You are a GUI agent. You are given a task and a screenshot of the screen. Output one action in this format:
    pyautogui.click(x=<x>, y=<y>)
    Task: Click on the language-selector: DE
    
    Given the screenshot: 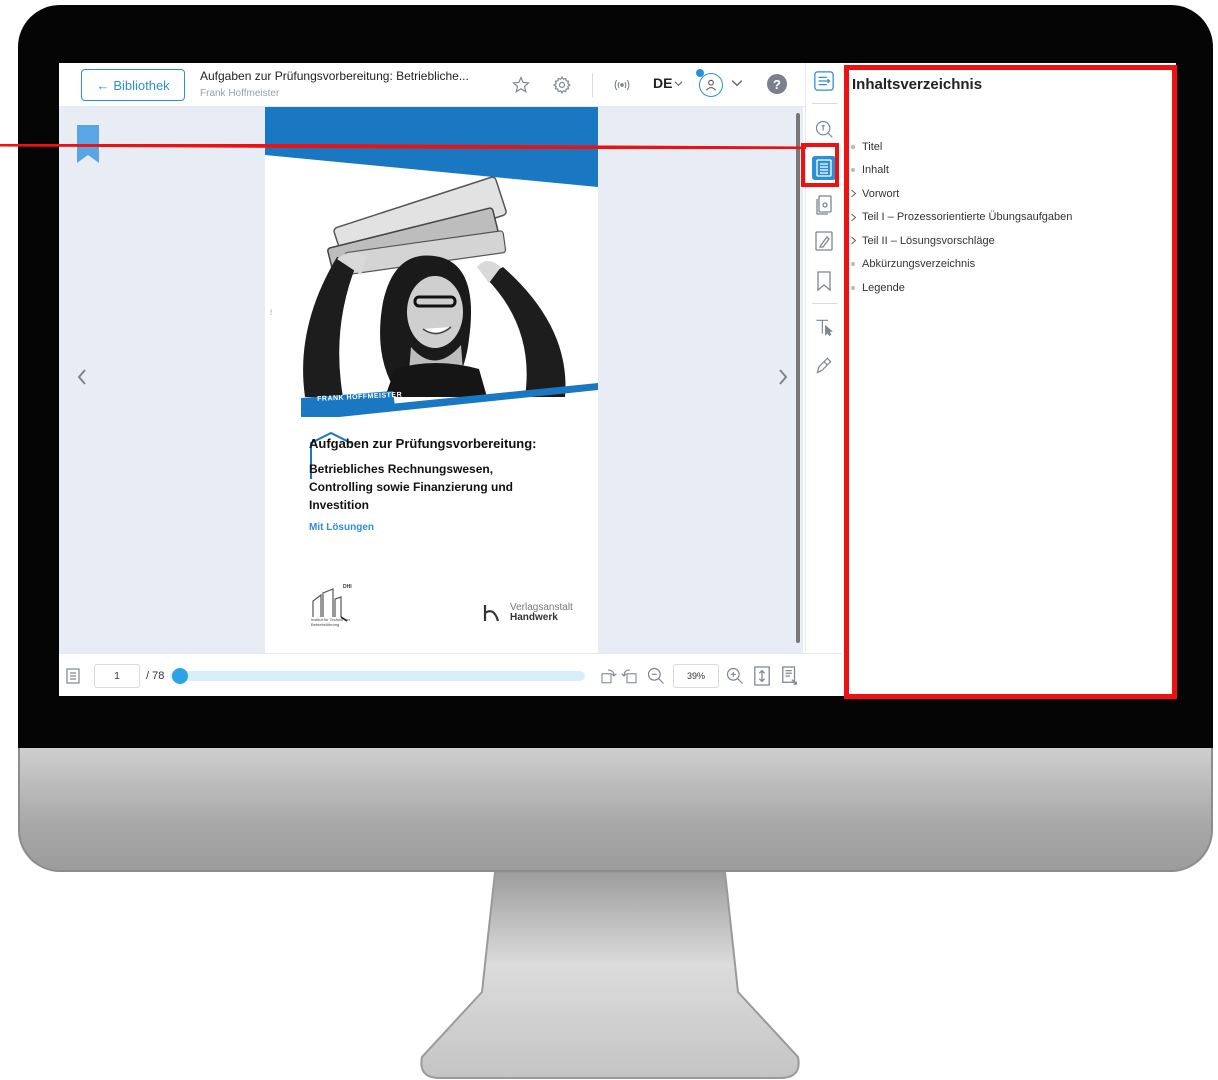 What is the action you would take?
    pyautogui.click(x=668, y=83)
    